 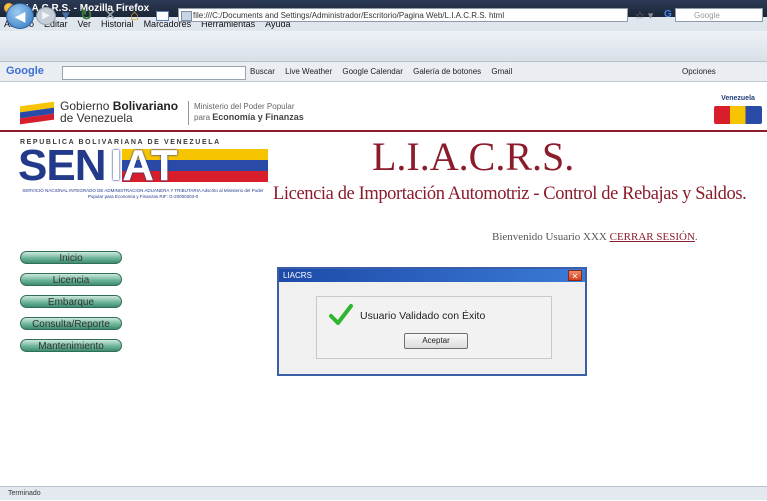 I want to click on logout-link: CERRAR SESIÓN, so click(x=652, y=237).